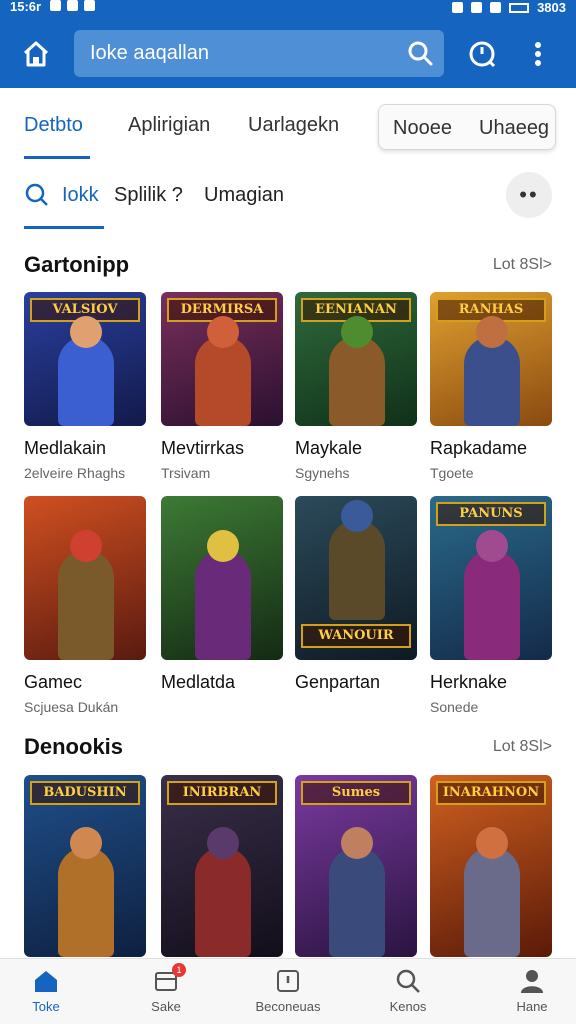  I want to click on game-card: EENIANAN Maykale Sgynehs, so click(356, 386).